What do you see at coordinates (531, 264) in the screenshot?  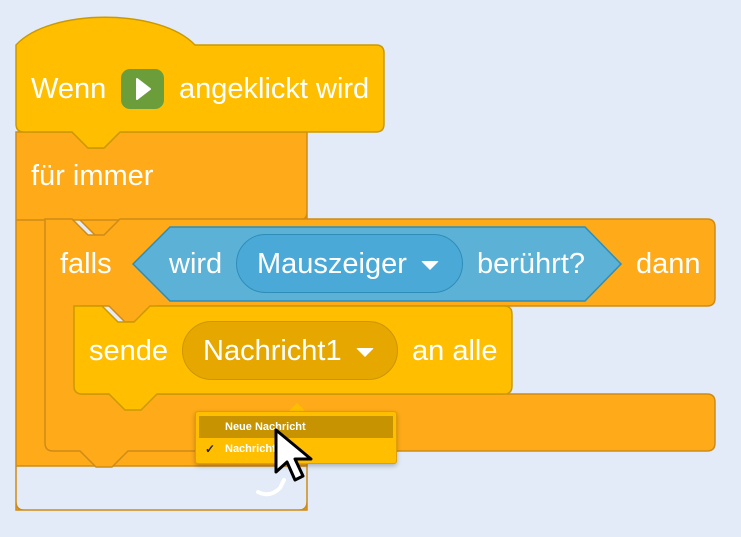 I see `touching-suffix-label: berührt?` at bounding box center [531, 264].